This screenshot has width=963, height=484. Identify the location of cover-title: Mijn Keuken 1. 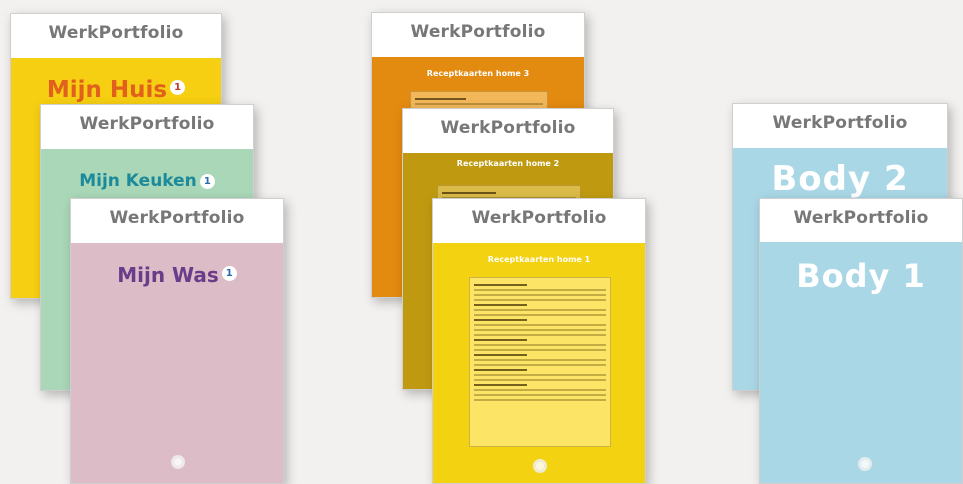
(147, 181).